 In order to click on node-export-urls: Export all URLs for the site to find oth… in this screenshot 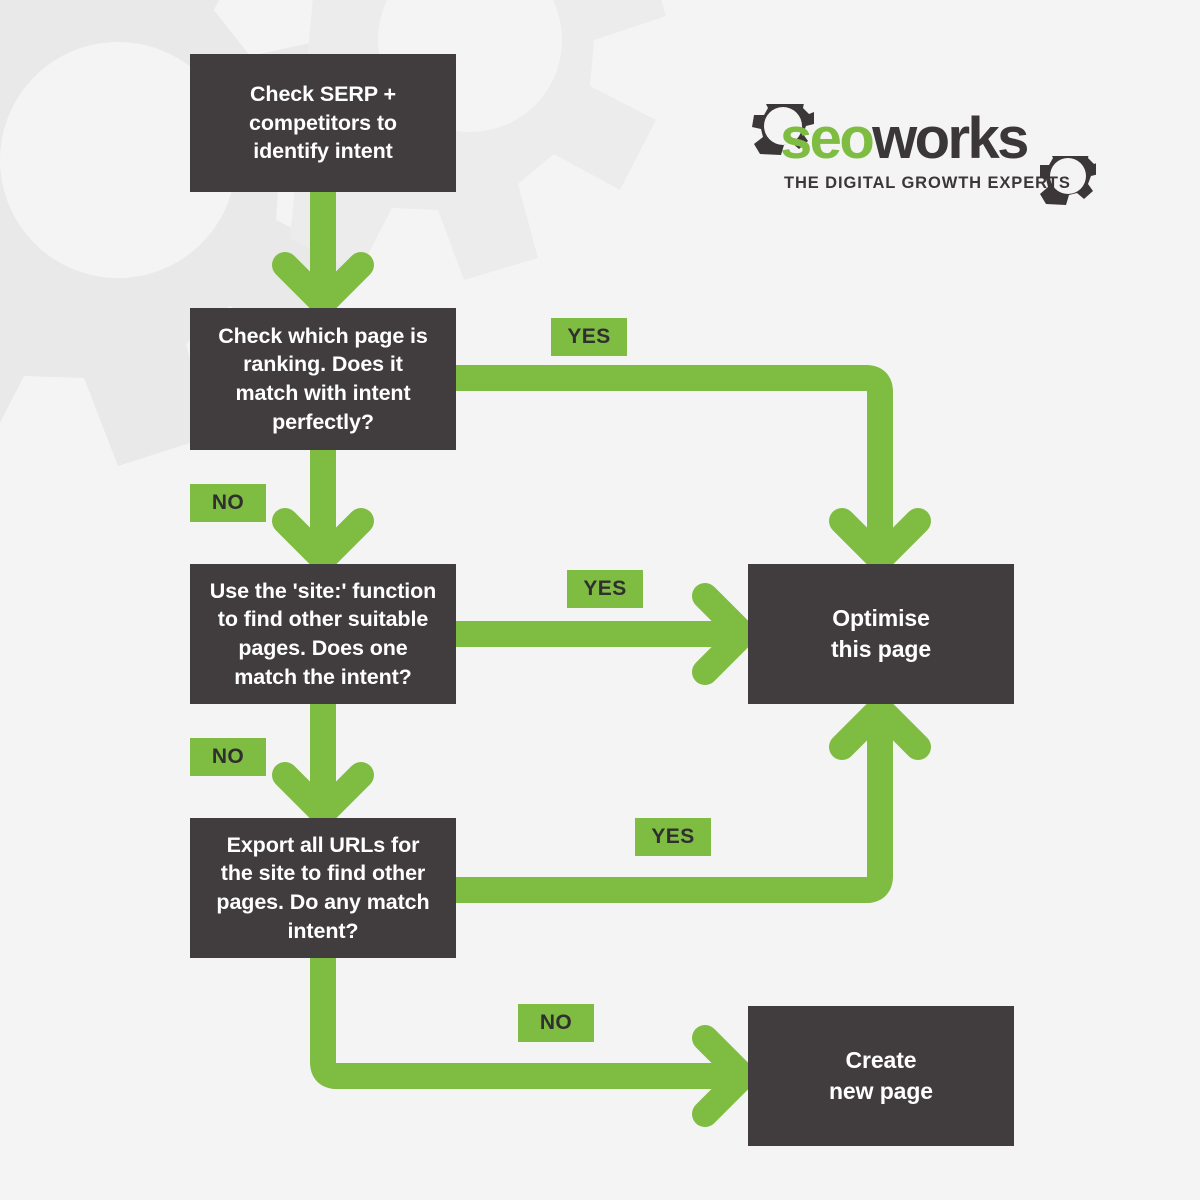, I will do `click(323, 888)`.